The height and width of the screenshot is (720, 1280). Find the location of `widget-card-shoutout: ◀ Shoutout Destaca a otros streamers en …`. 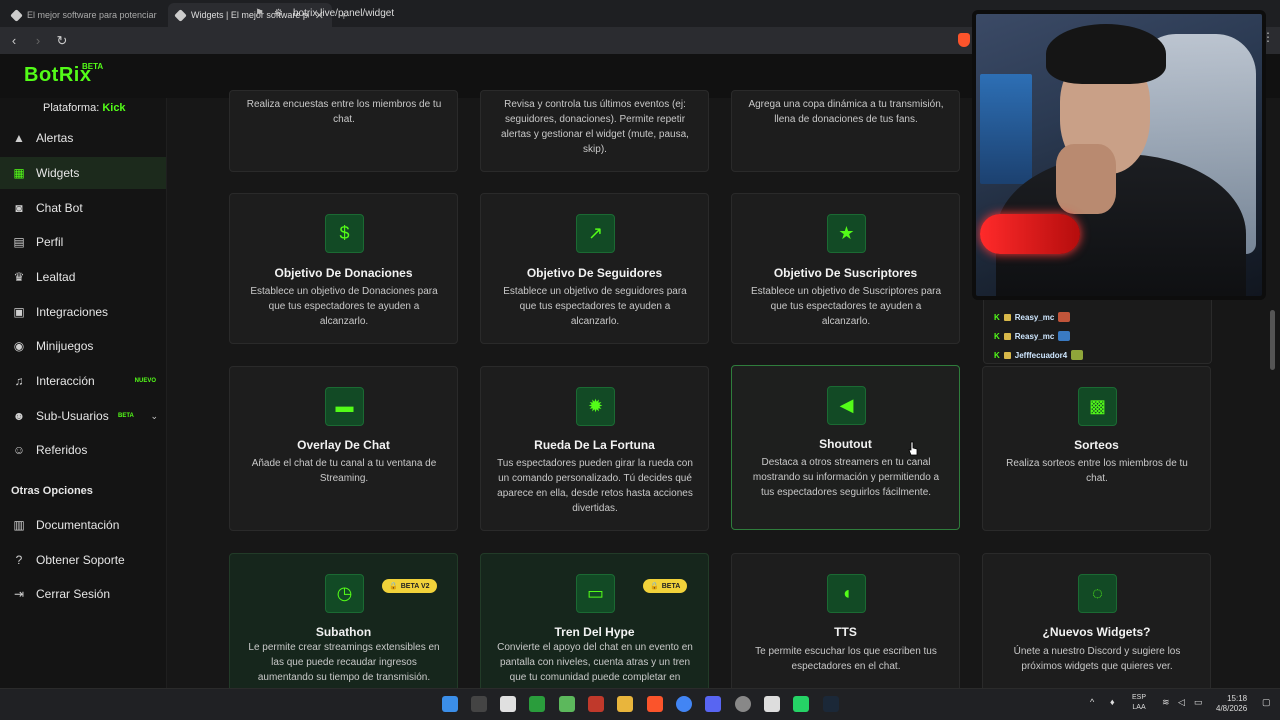

widget-card-shoutout: ◀ Shoutout Destaca a otros streamers en … is located at coordinates (845, 447).